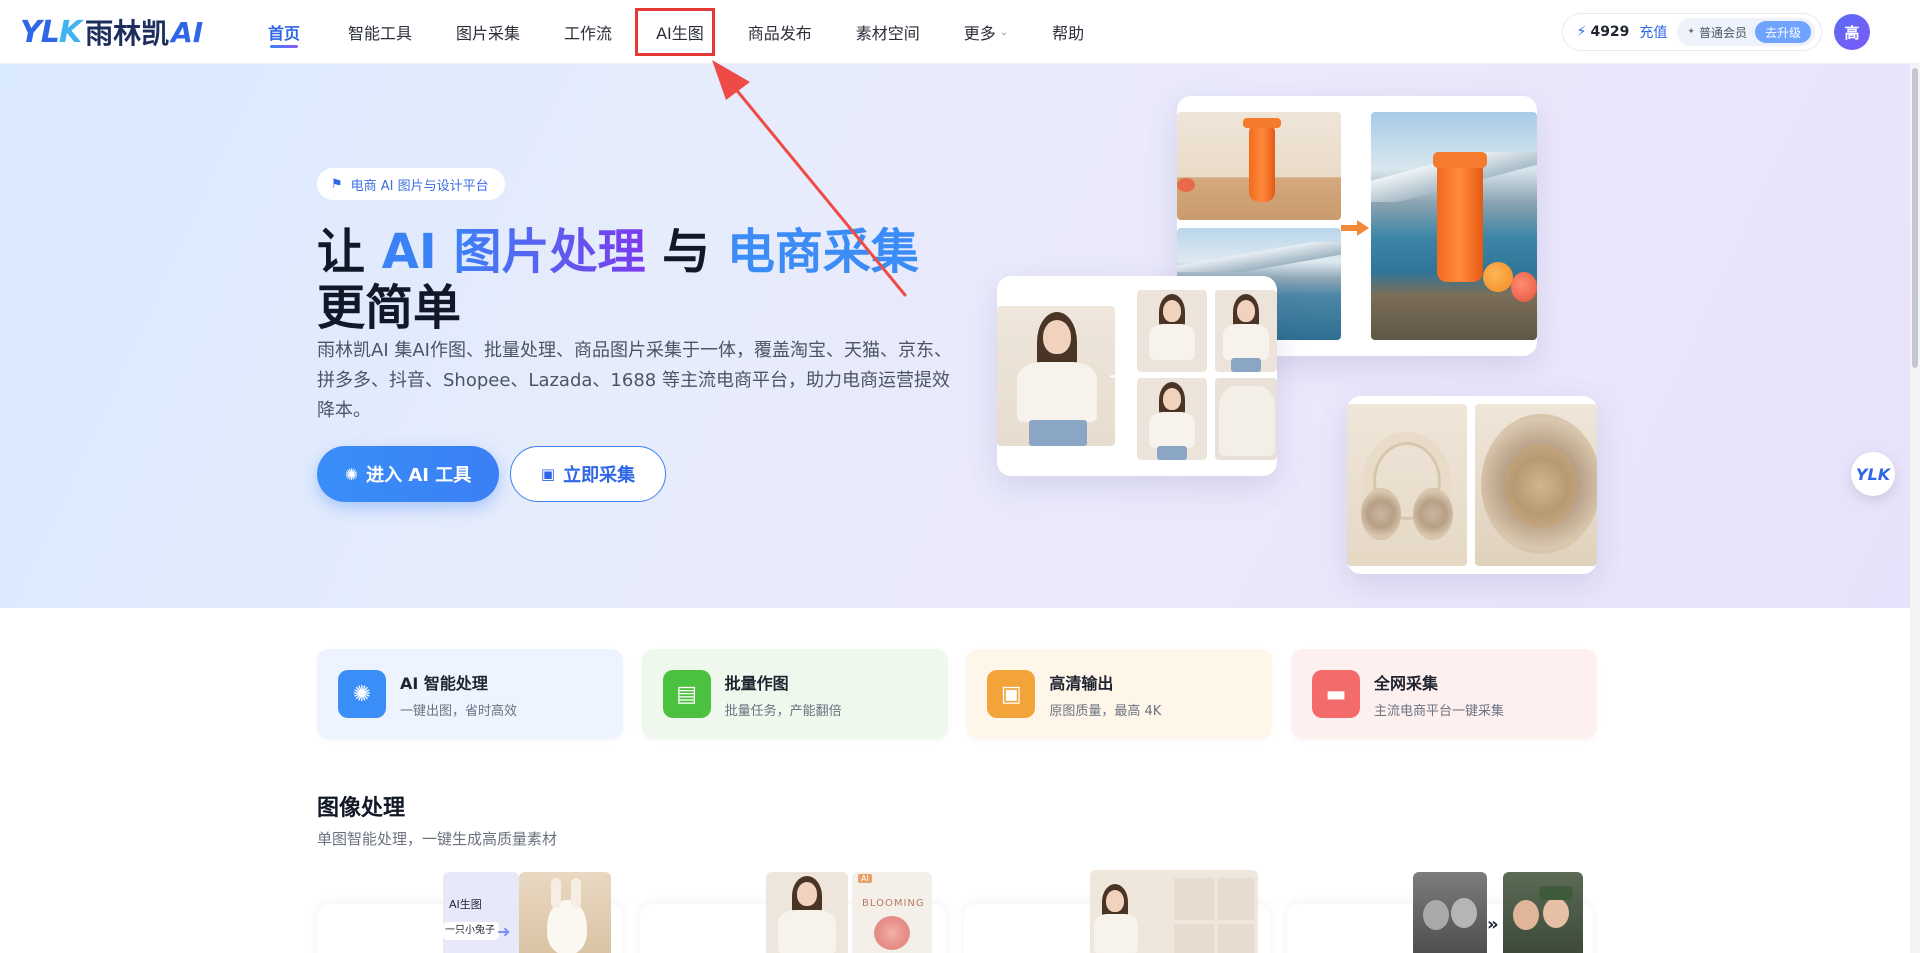 The width and height of the screenshot is (1920, 953). Describe the element at coordinates (1543, 912) in the screenshot. I see `restored-photo-thumb` at that location.